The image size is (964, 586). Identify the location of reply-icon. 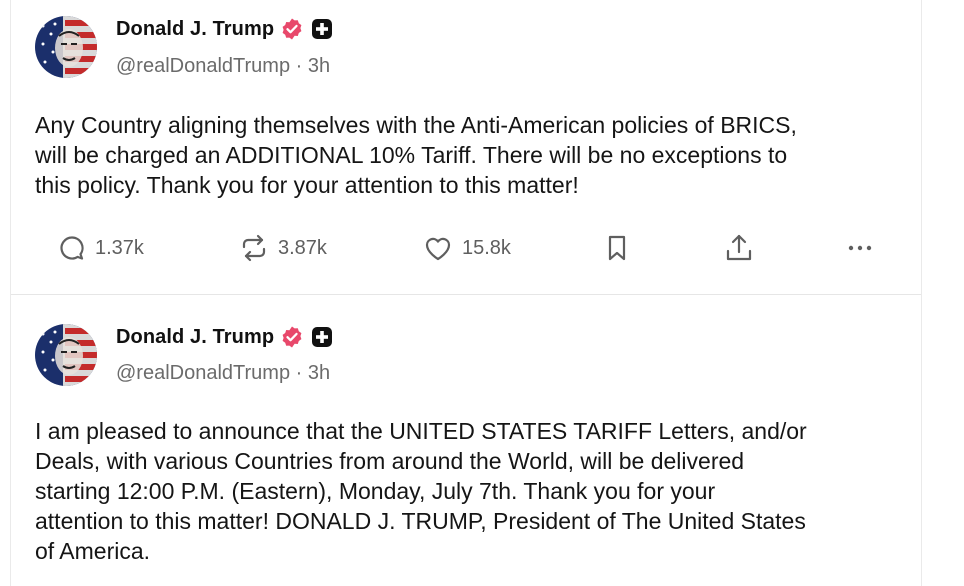
(72, 248).